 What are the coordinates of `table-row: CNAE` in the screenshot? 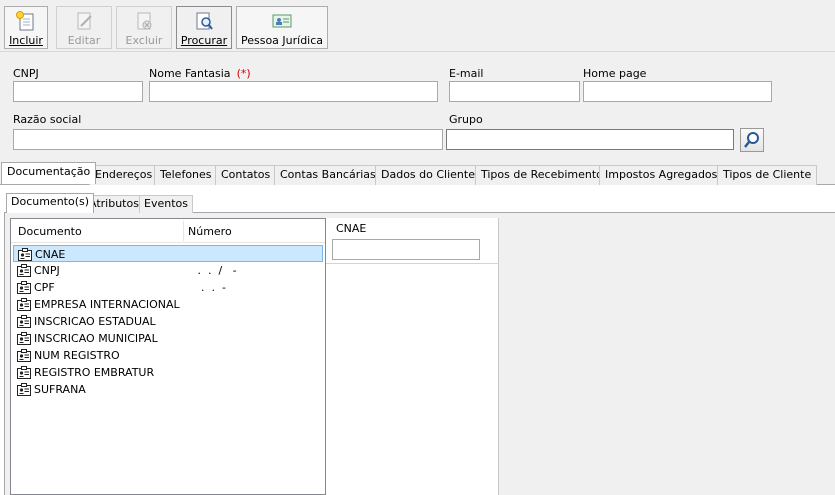 It's located at (168, 253).